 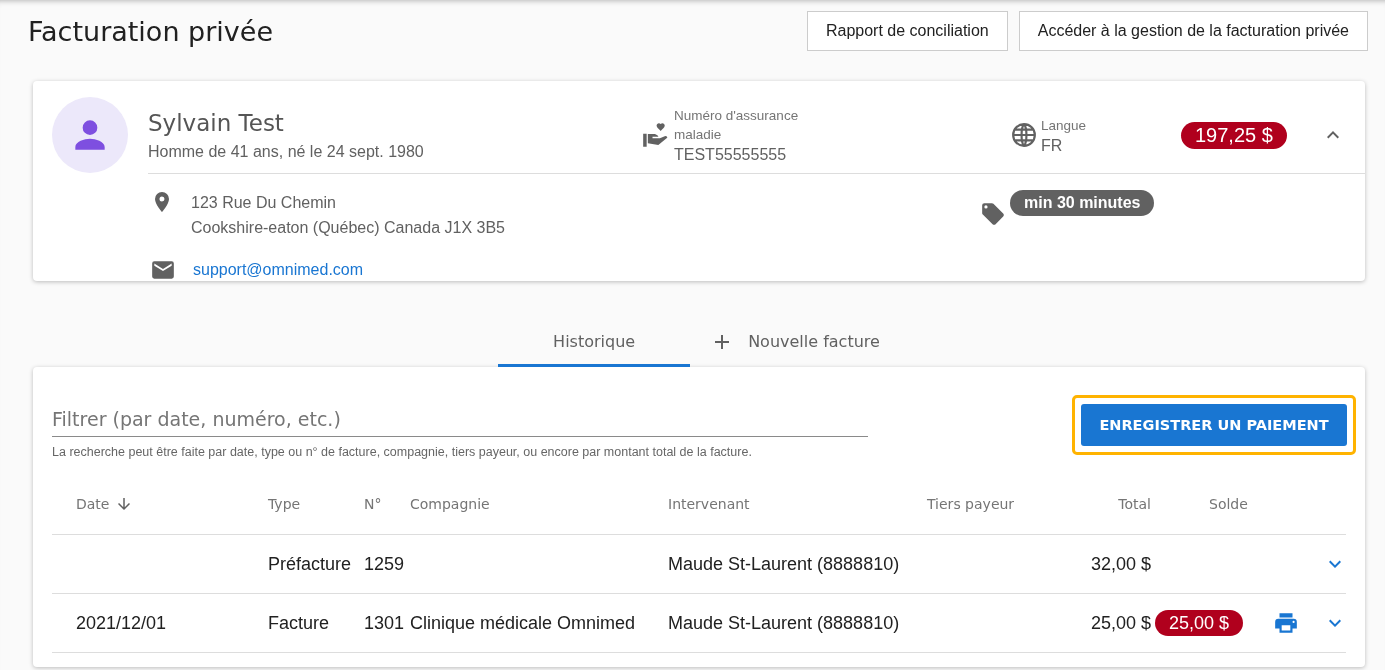 What do you see at coordinates (316, 503) in the screenshot?
I see `column-header: Type` at bounding box center [316, 503].